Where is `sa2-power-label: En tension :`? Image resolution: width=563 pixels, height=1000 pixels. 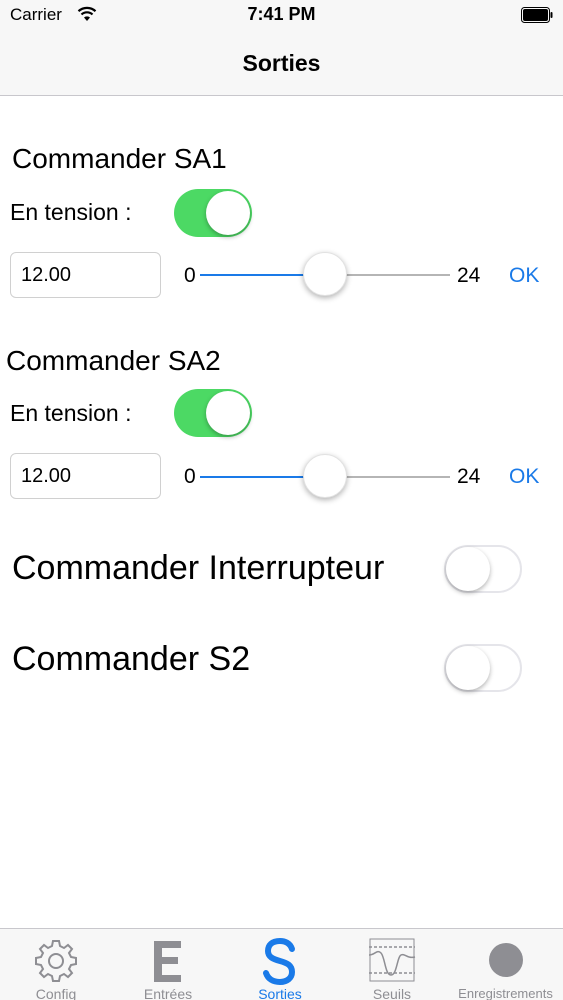 sa2-power-label: En tension : is located at coordinates (71, 413).